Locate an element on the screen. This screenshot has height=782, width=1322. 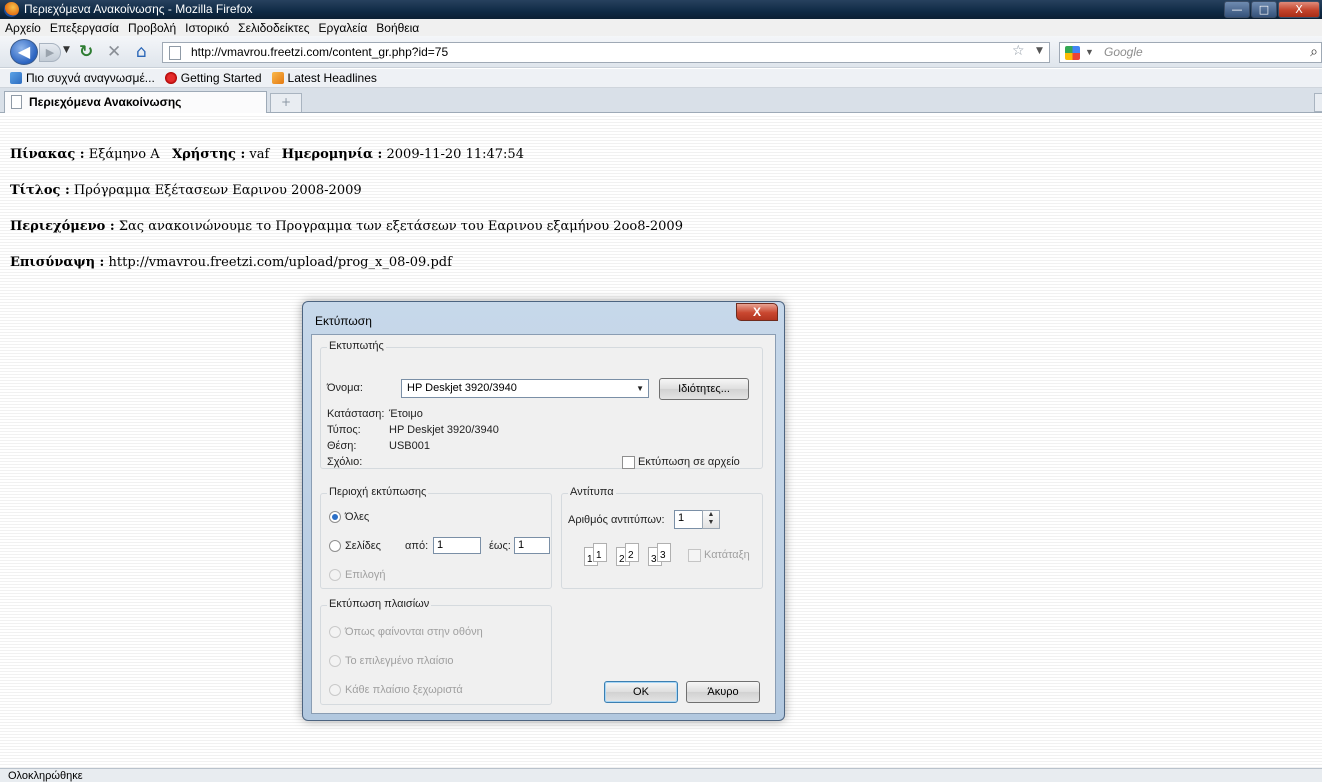
forward-button: ▶ is located at coordinates (50, 52).